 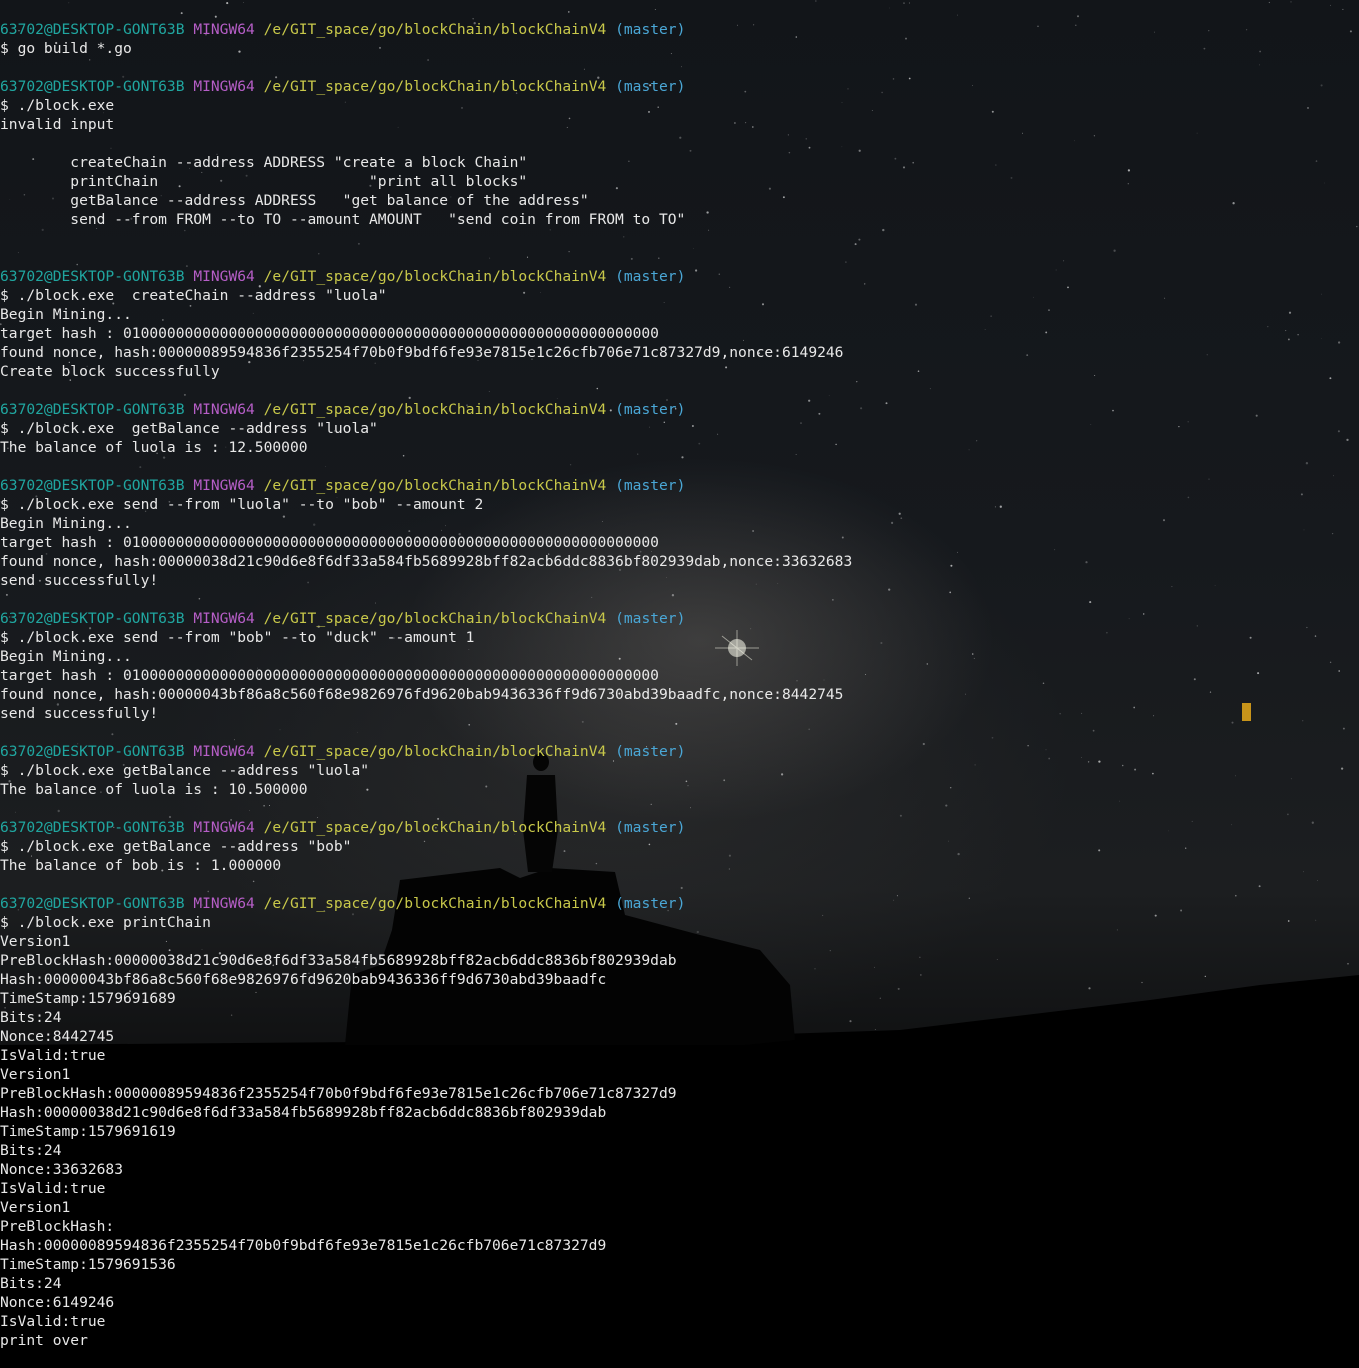 What do you see at coordinates (88, 1131) in the screenshot?
I see `output-line: TimeStamp:1579691619` at bounding box center [88, 1131].